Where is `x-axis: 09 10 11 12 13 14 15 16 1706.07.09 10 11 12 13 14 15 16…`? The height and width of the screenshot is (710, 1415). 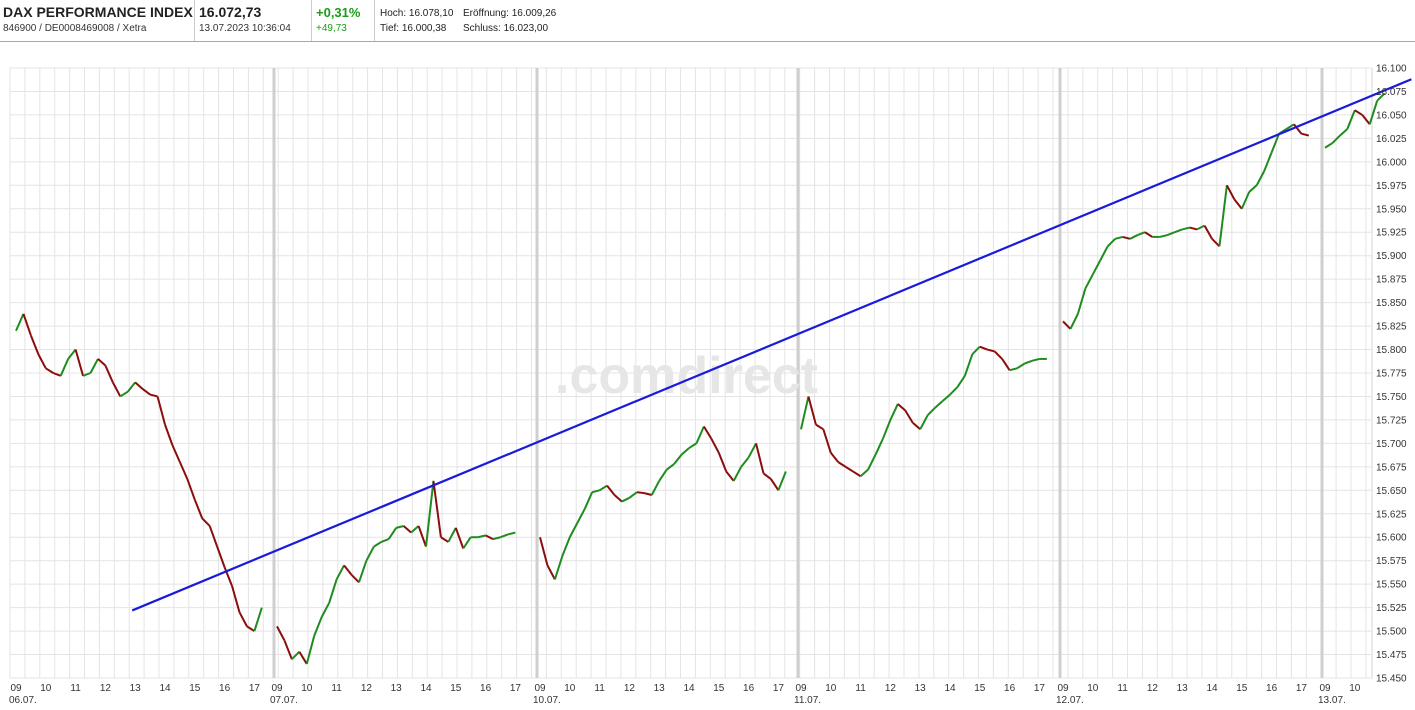
x-axis: 09 10 11 12 13 14 15 16 1706.07.09 10 11 12 13 14 15 16… is located at coordinates (685, 694).